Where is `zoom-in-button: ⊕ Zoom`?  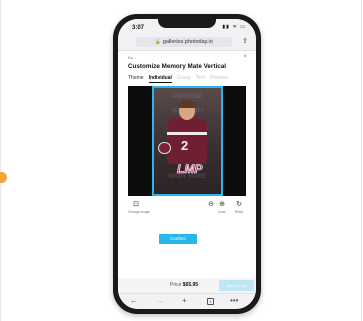
zoom-in-button: ⊕ Zoom is located at coordinates (222, 207).